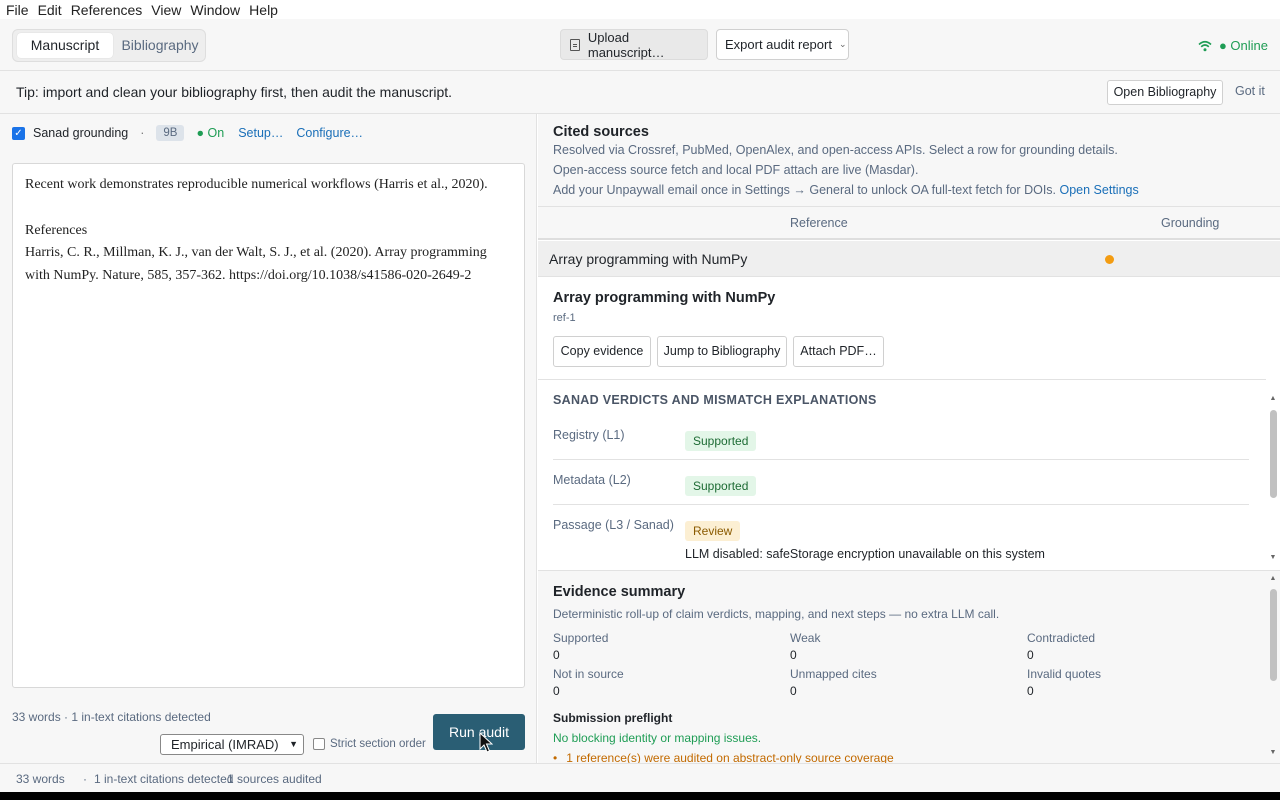  I want to click on menubar: File Edit References View Window Help, so click(640, 9).